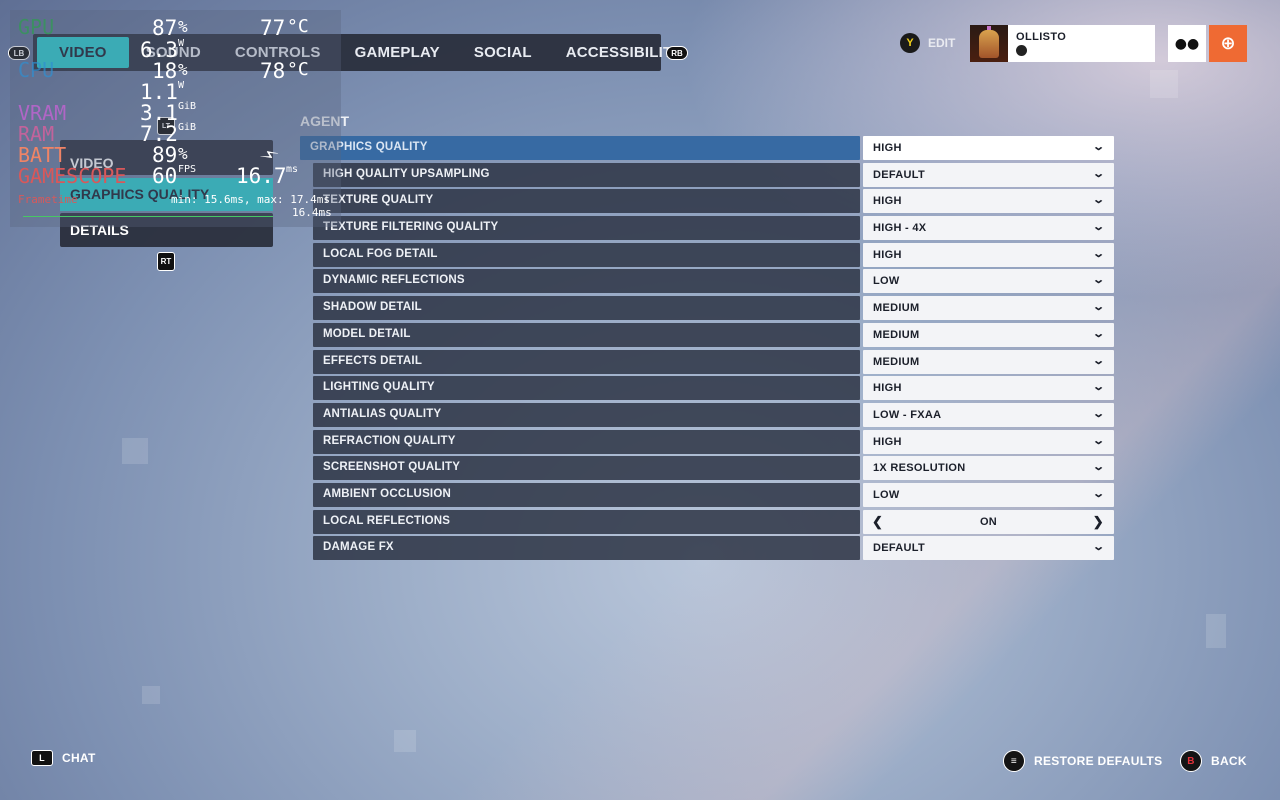  I want to click on tab-gameplay: GAMEPLAY, so click(397, 52).